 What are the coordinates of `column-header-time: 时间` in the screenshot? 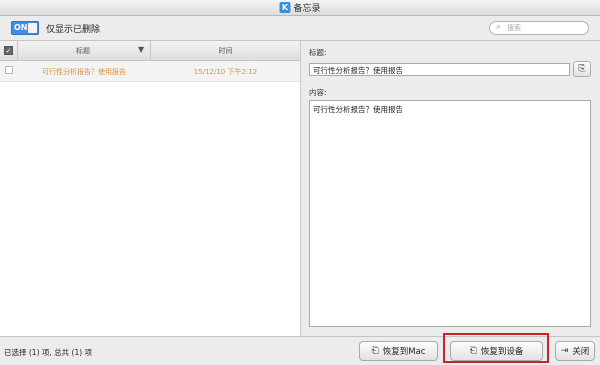 It's located at (225, 51).